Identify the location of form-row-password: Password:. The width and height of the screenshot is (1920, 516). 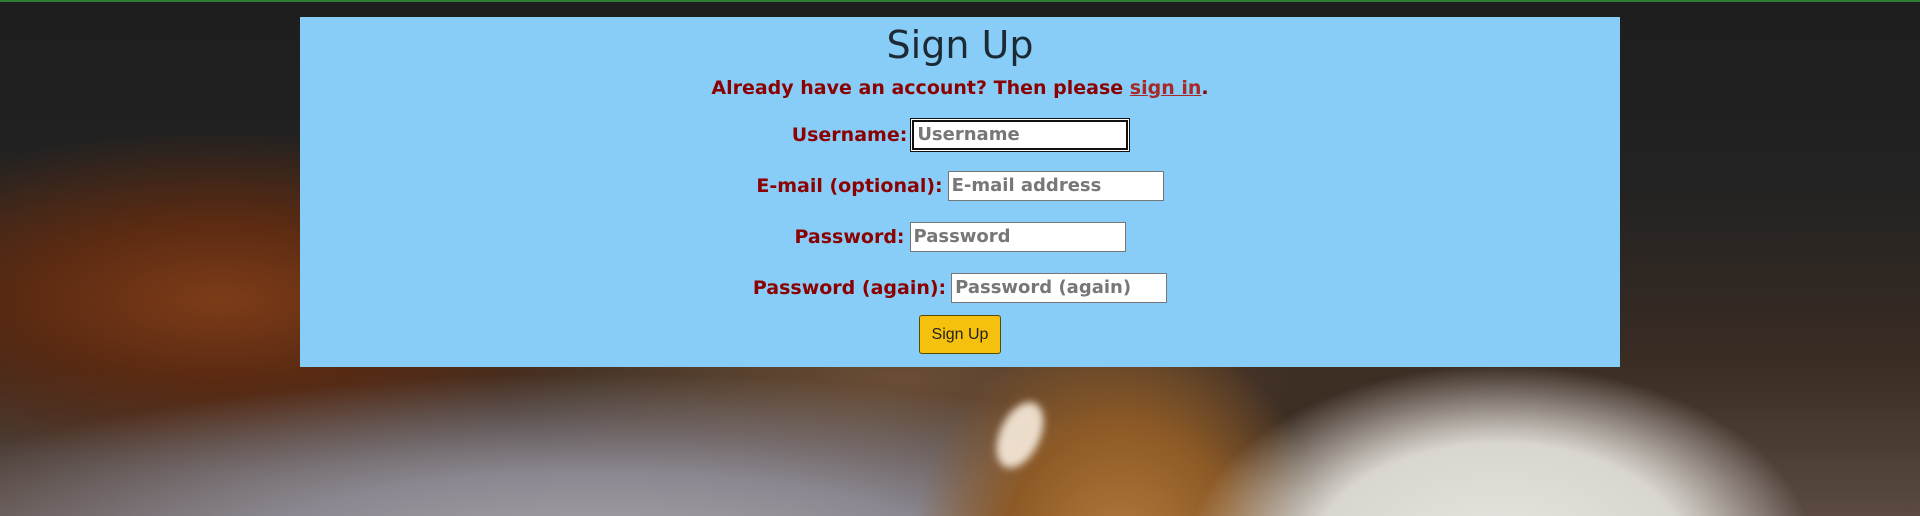
(960, 236).